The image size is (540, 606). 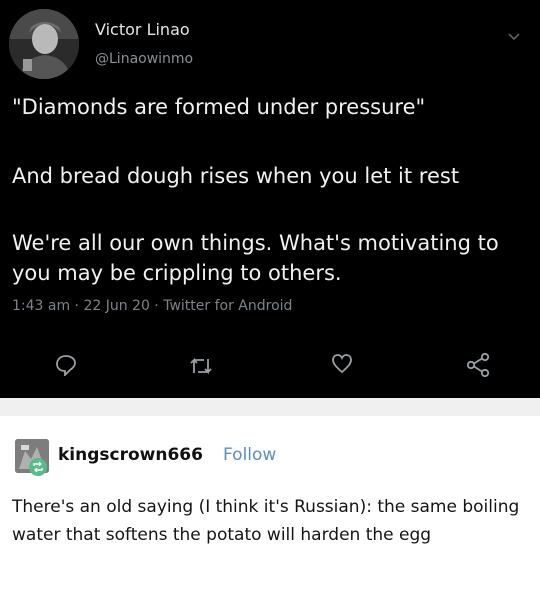 I want to click on author-name: Victor Linao, so click(x=142, y=29).